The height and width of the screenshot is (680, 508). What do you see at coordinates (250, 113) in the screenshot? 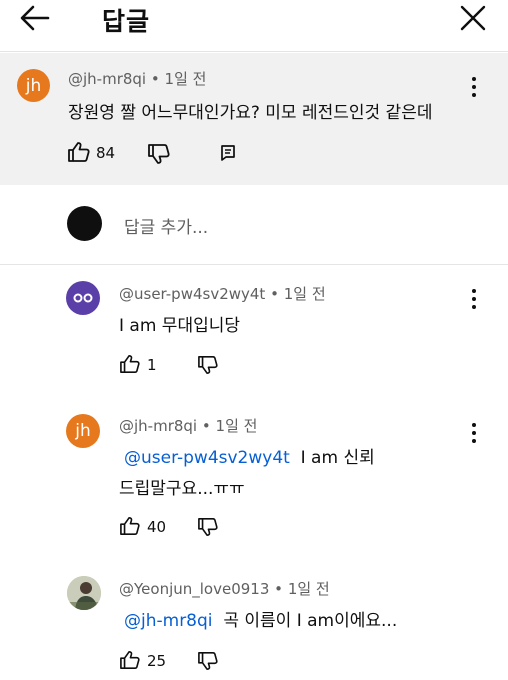
I see `comment-text: 장원영 짤 어느무대인가요? 미모 레전드인것 같은데` at bounding box center [250, 113].